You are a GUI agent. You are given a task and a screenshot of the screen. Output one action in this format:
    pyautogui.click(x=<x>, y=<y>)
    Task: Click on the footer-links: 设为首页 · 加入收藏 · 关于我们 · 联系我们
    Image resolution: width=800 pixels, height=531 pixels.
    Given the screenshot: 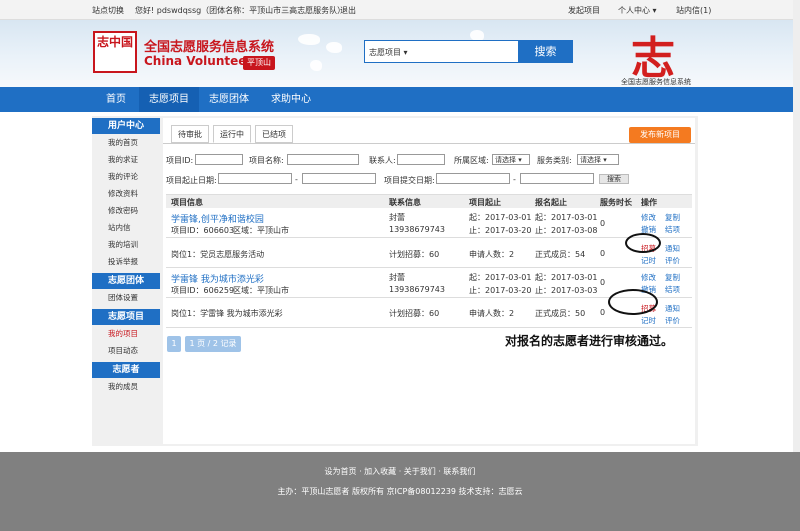 What is the action you would take?
    pyautogui.click(x=400, y=471)
    